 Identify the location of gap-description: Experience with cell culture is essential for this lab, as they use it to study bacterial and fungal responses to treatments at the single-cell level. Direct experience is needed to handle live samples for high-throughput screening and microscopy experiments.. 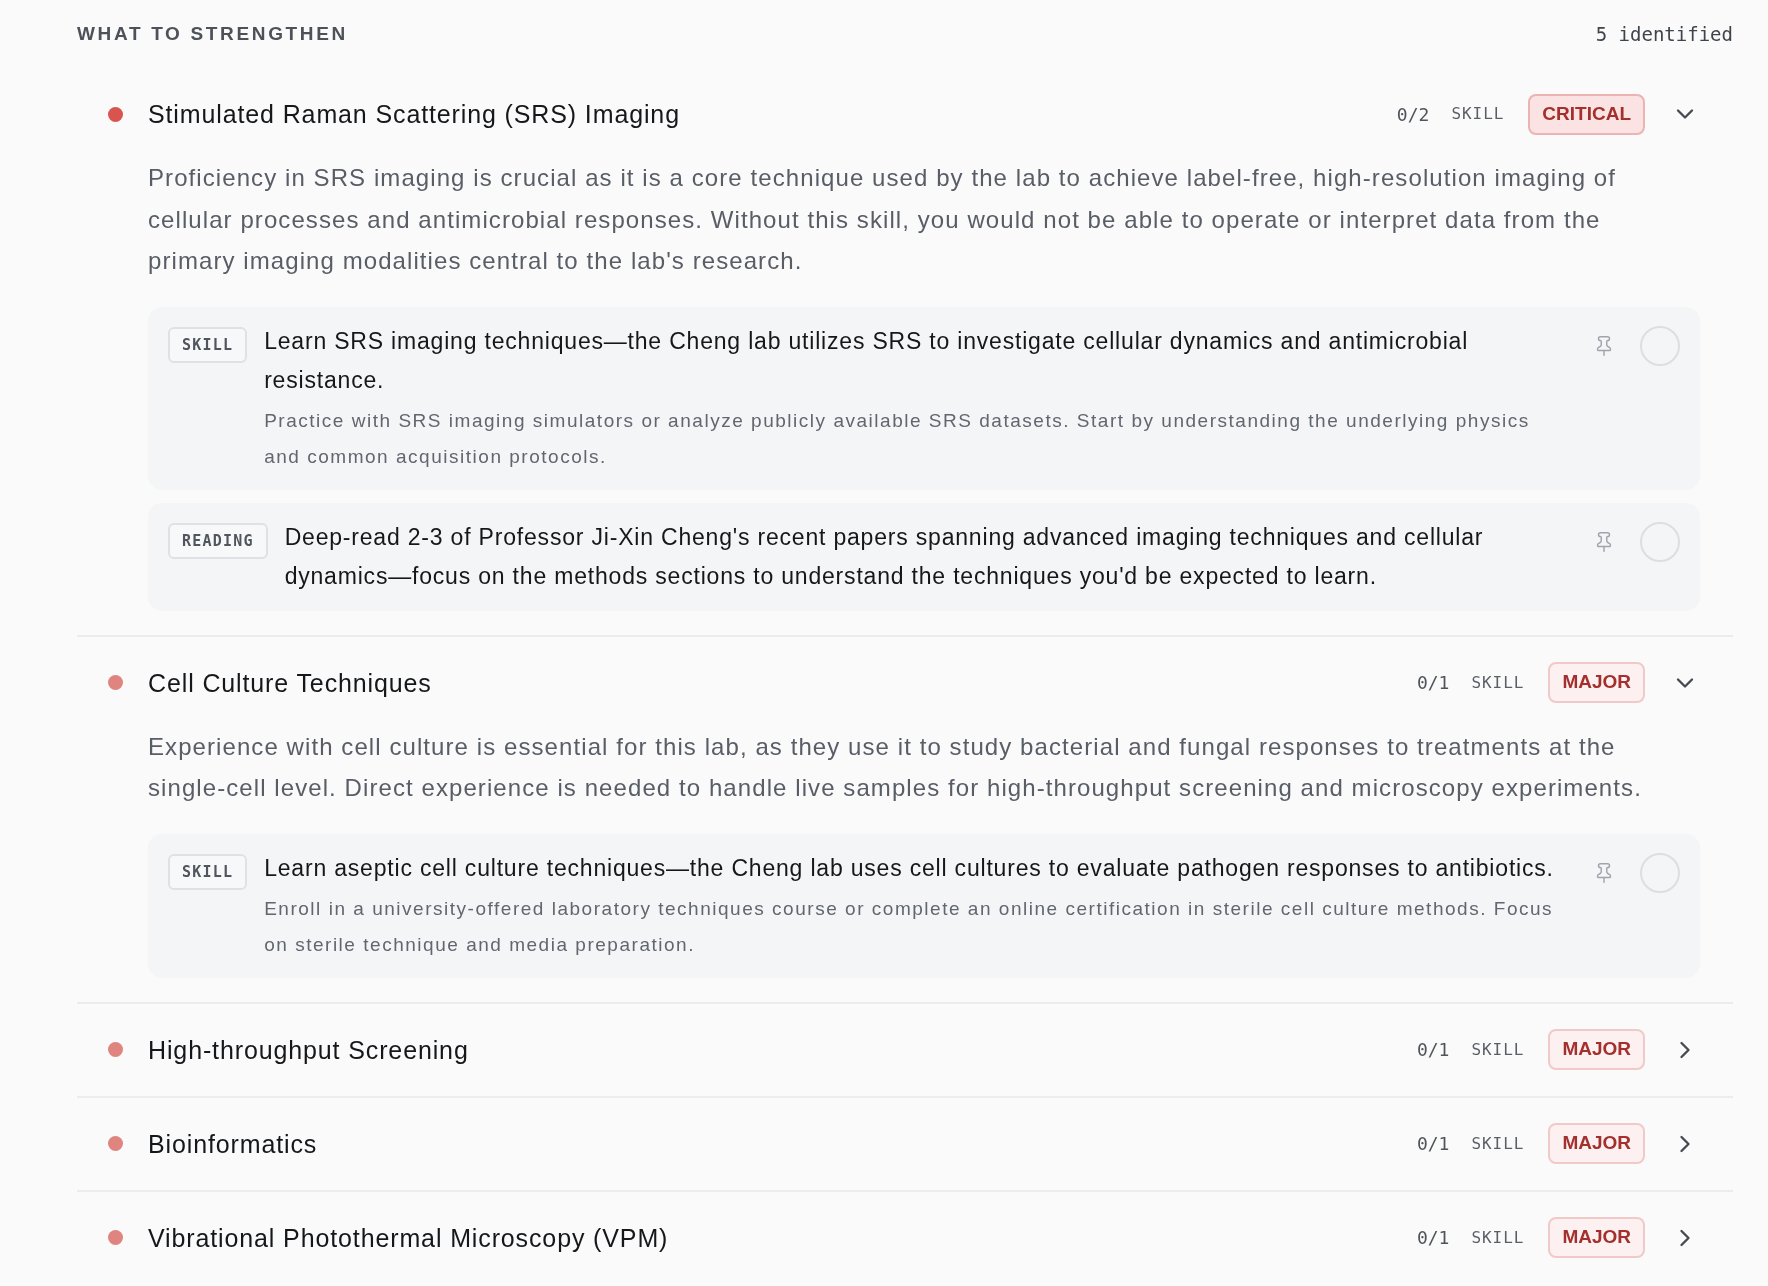
(895, 767).